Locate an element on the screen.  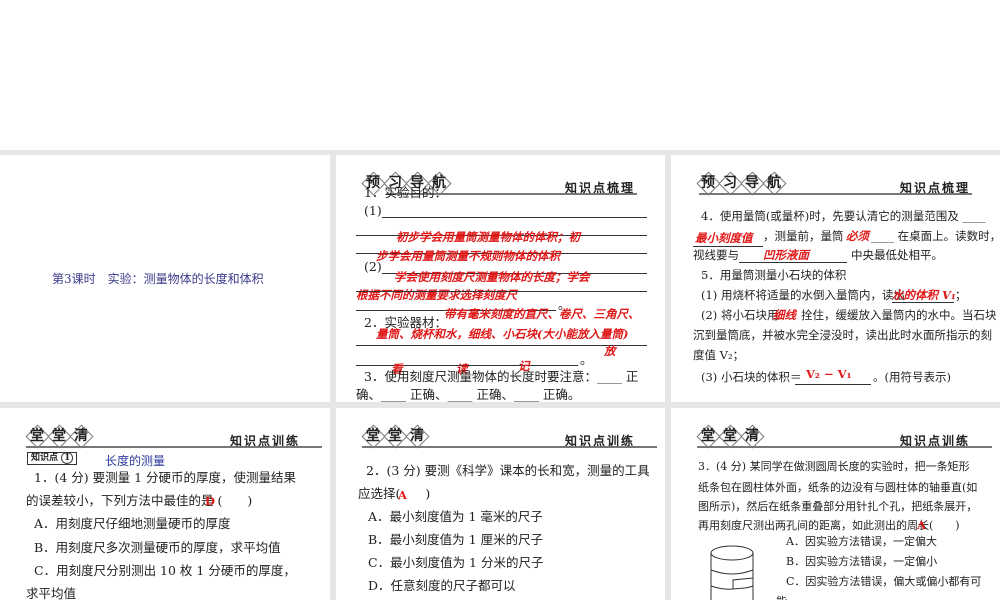
item-5: 5．用量筒测量小石块的体积 is located at coordinates (774, 275).